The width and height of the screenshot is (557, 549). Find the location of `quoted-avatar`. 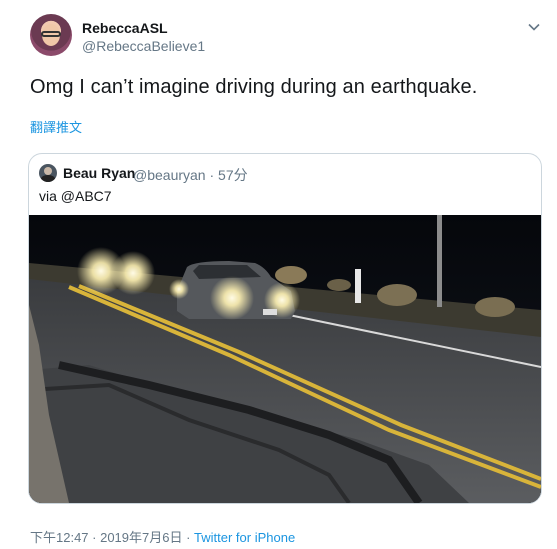

quoted-avatar is located at coordinates (48, 173).